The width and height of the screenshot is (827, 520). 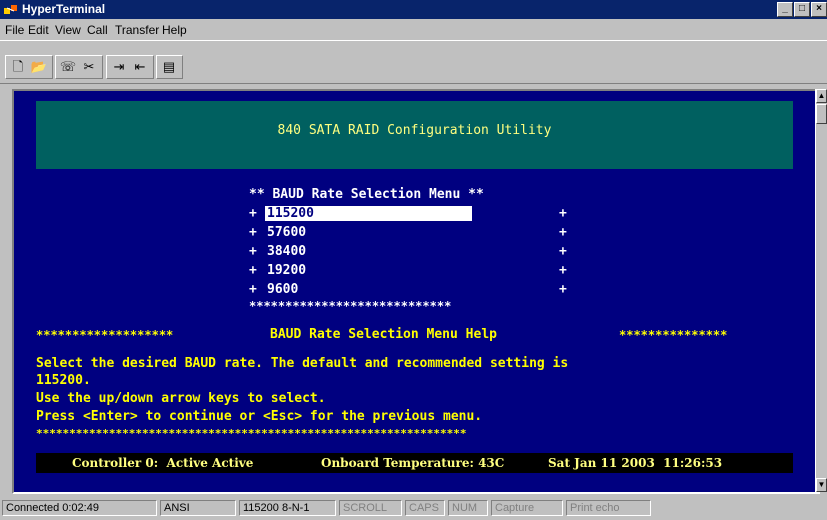 I want to click on vertical-scrollbar: ▲ ▼, so click(x=821, y=290).